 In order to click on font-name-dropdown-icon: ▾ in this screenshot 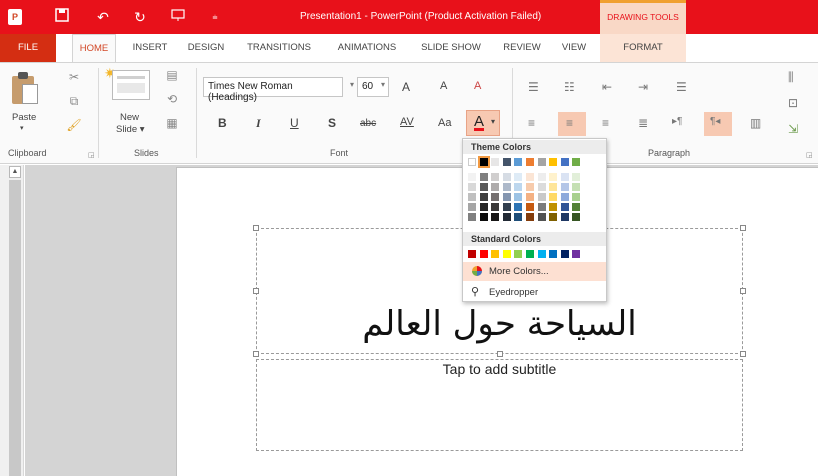, I will do `click(352, 84)`.